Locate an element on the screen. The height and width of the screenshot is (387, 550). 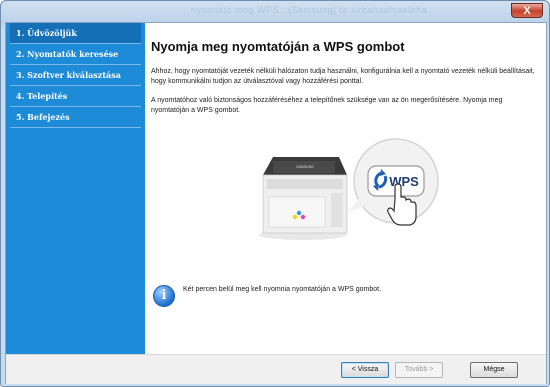
wps-callout: WPS is located at coordinates (393, 182).